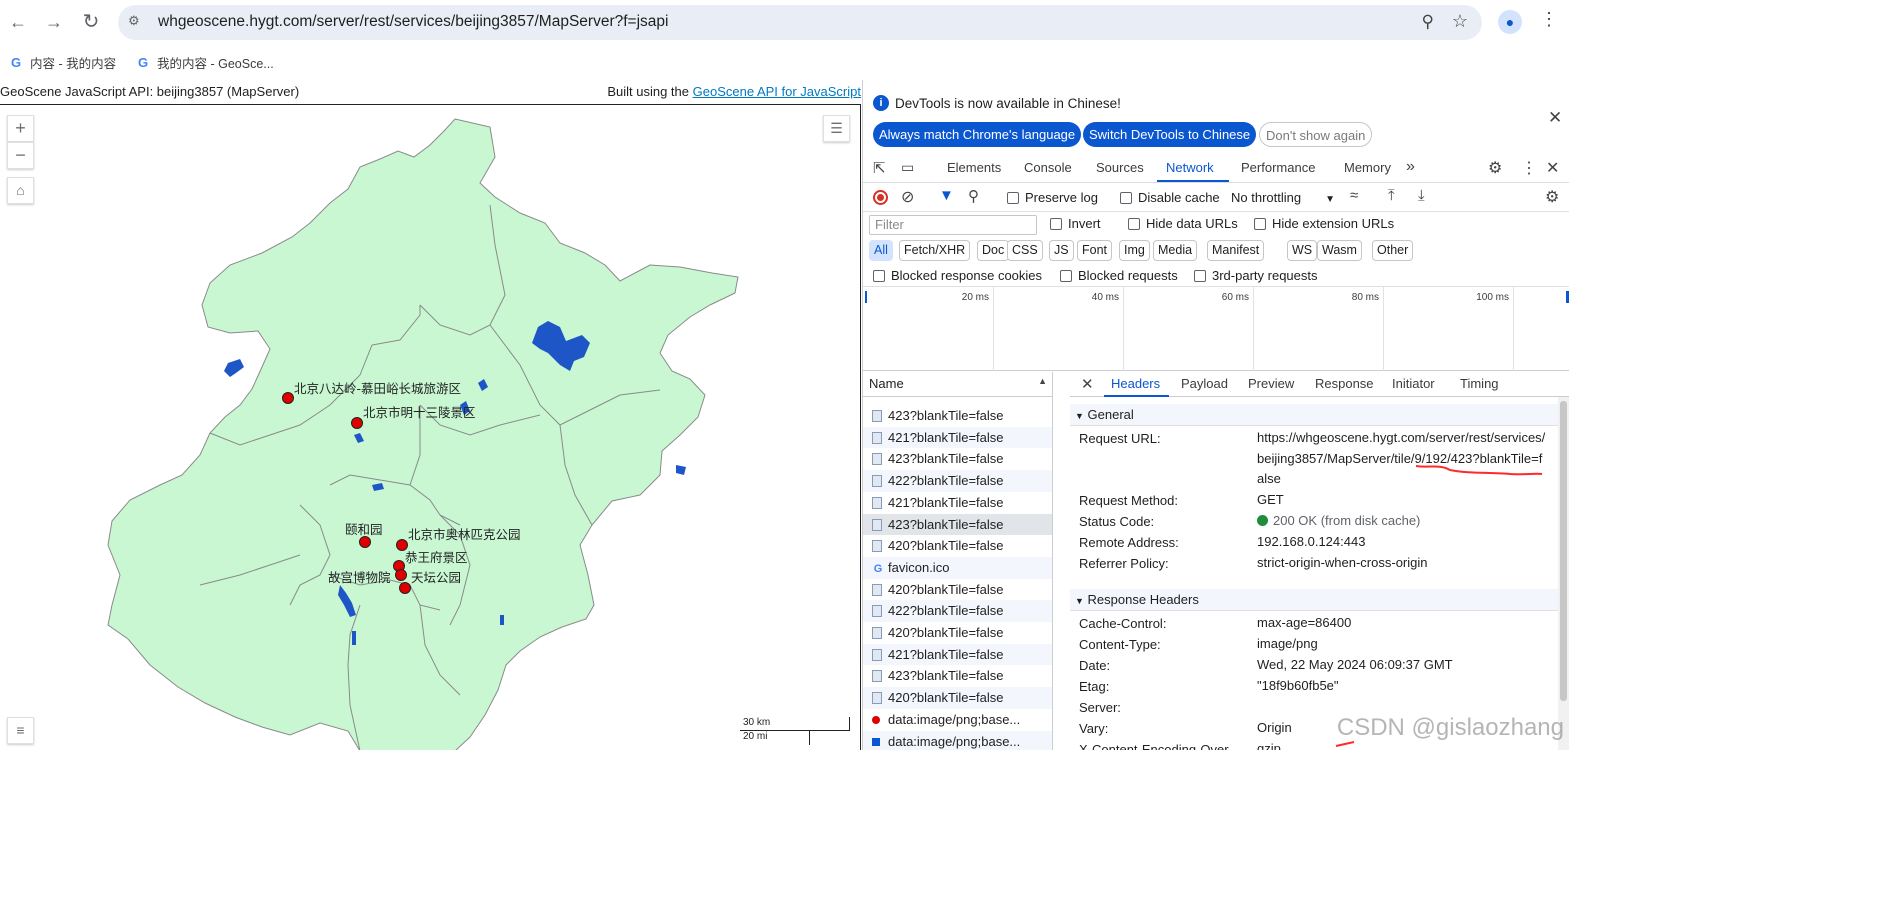 The image size is (1894, 906). I want to click on layer-list-icon: ☰, so click(836, 128).